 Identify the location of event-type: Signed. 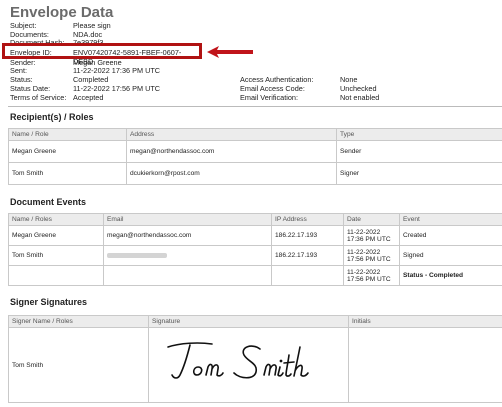
(450, 255).